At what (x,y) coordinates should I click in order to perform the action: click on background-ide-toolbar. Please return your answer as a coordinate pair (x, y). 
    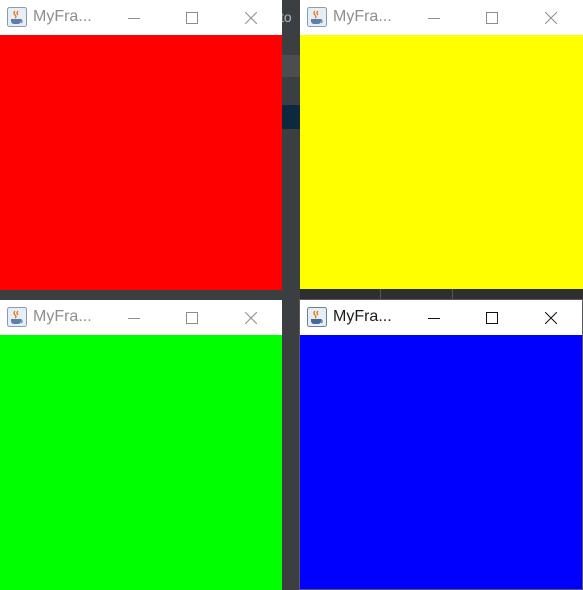
    Looking at the image, I should click on (290, 66).